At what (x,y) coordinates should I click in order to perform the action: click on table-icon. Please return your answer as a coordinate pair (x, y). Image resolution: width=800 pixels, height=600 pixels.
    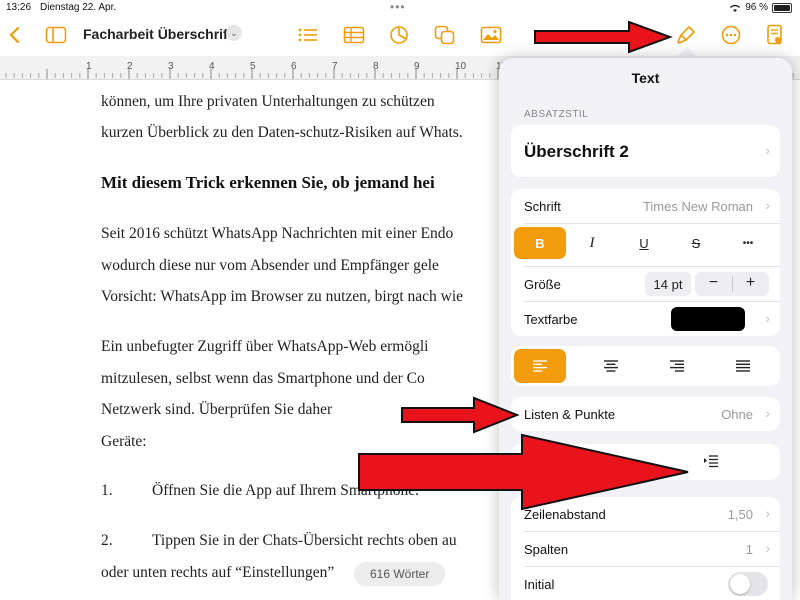
    Looking at the image, I should click on (354, 35).